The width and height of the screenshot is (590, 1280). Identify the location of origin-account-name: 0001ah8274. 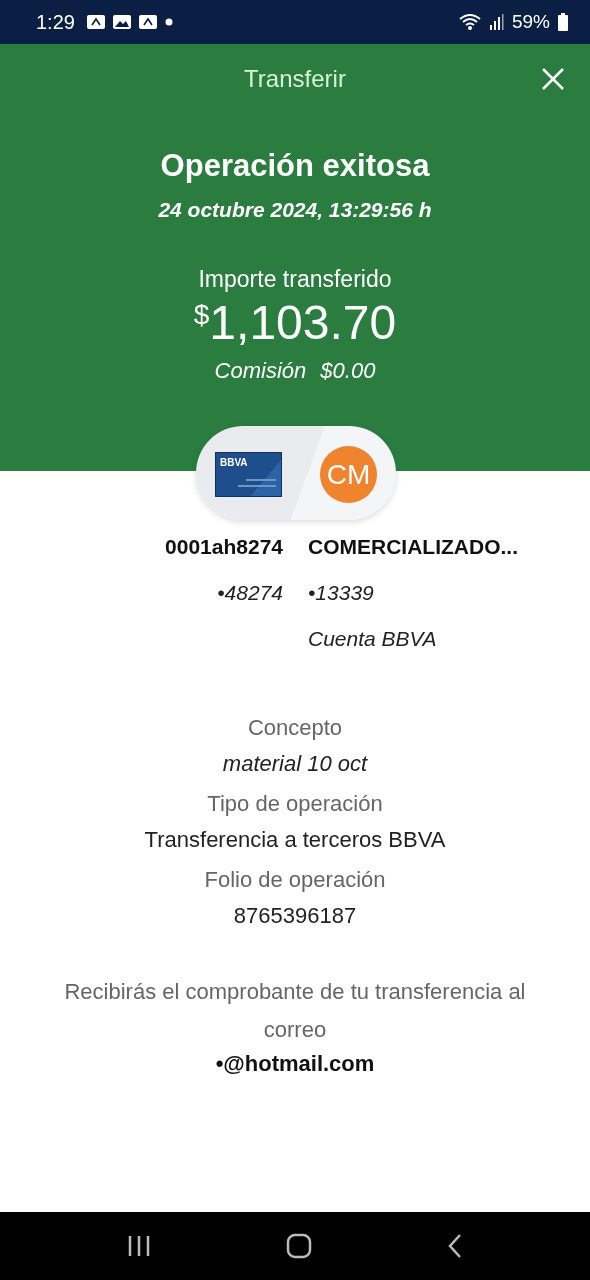
(223, 547).